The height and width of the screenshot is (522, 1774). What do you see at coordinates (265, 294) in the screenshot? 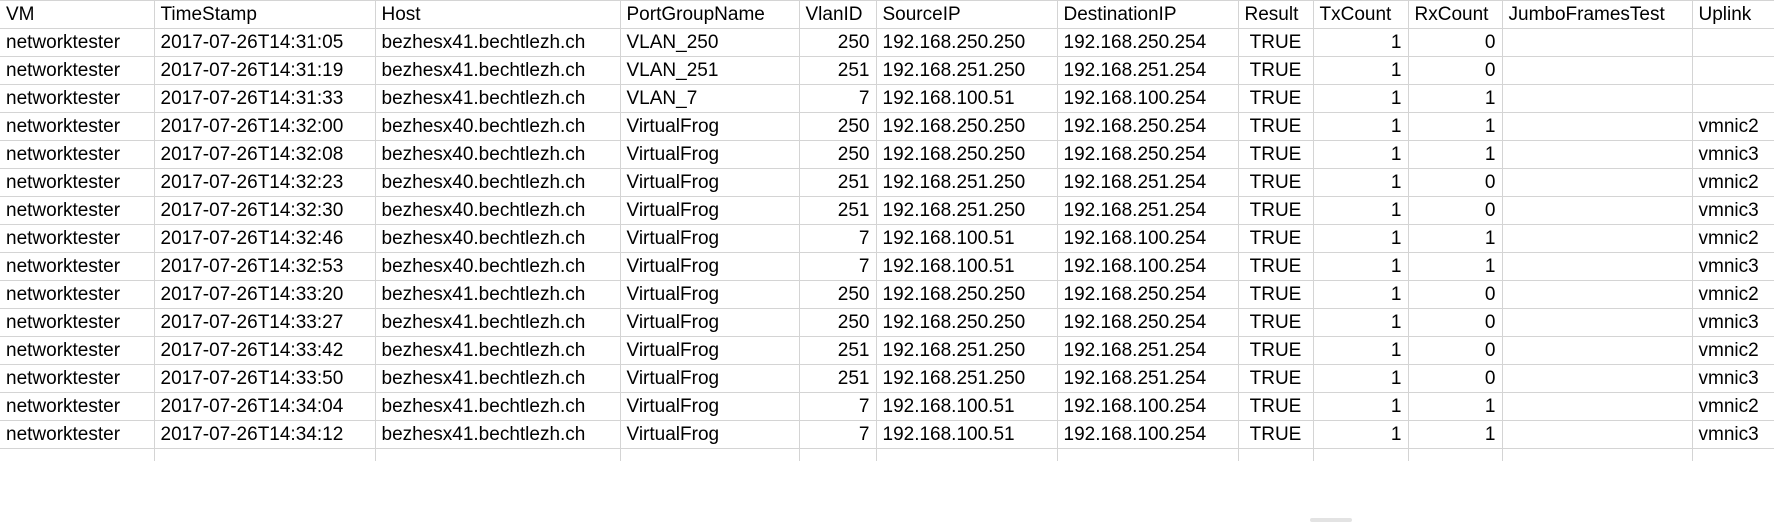
I see `table-cell: 2017-07-26T14:33:20` at bounding box center [265, 294].